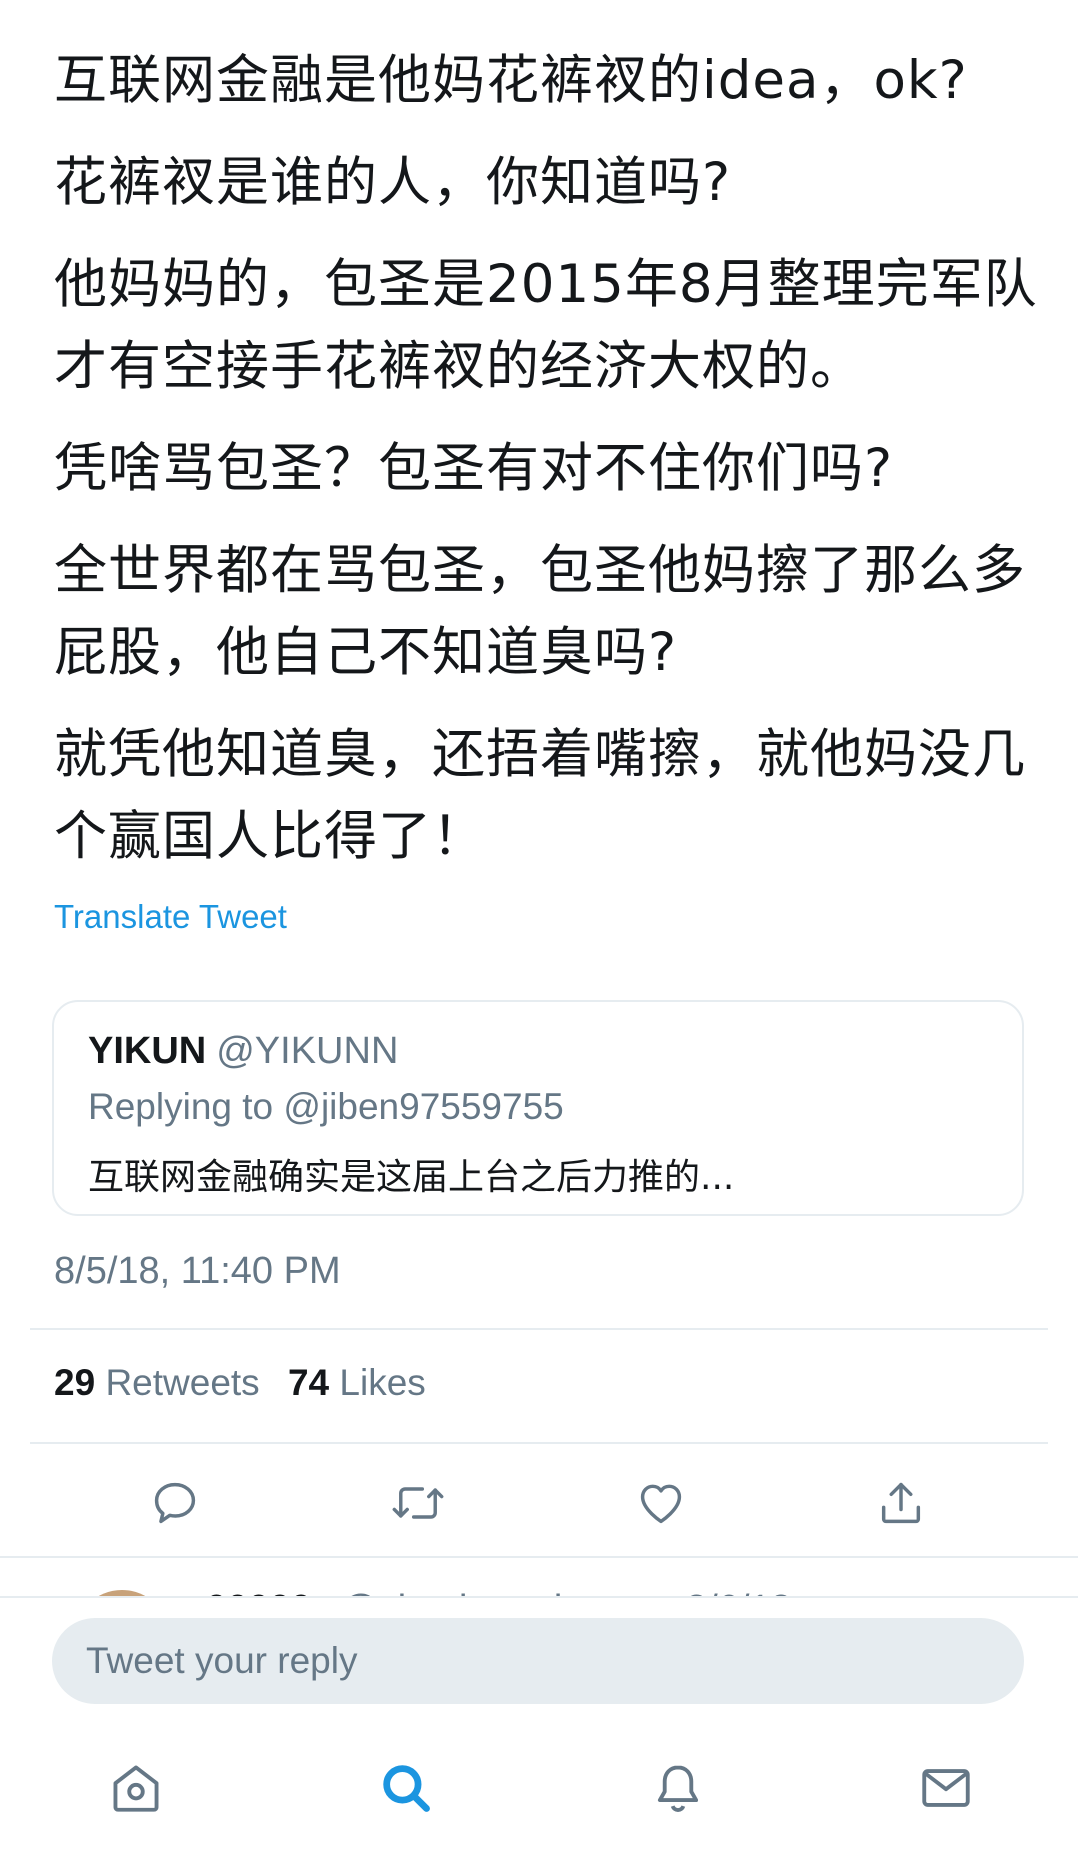 The image size is (1078, 1856). What do you see at coordinates (136, 1788) in the screenshot?
I see `home-icon` at bounding box center [136, 1788].